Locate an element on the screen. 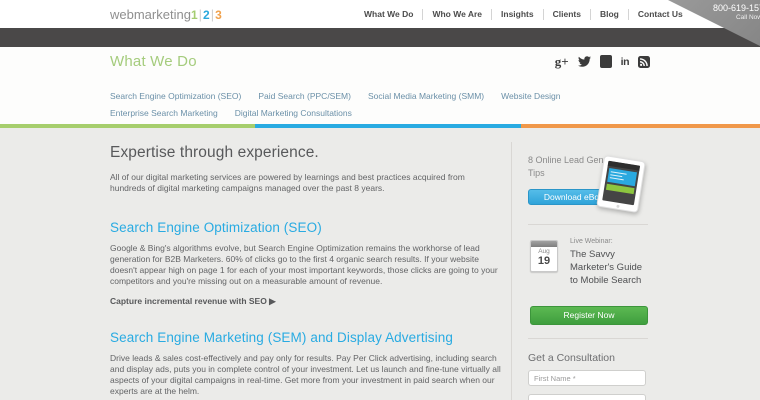 The height and width of the screenshot is (400, 760). tablet-home-button is located at coordinates (617, 206).